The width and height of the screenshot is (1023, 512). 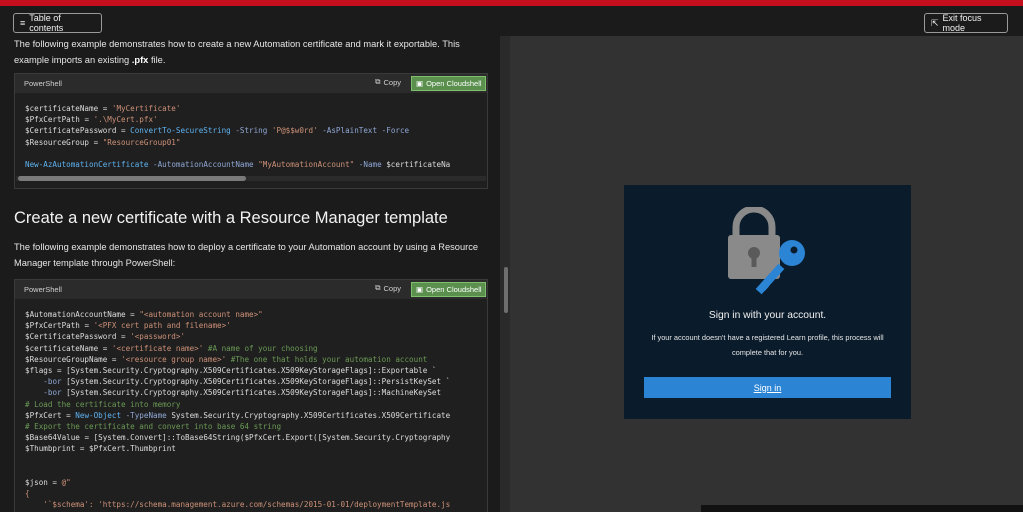 I want to click on exit-focus-mode-button: ⇱ Exit focus mode, so click(x=966, y=23).